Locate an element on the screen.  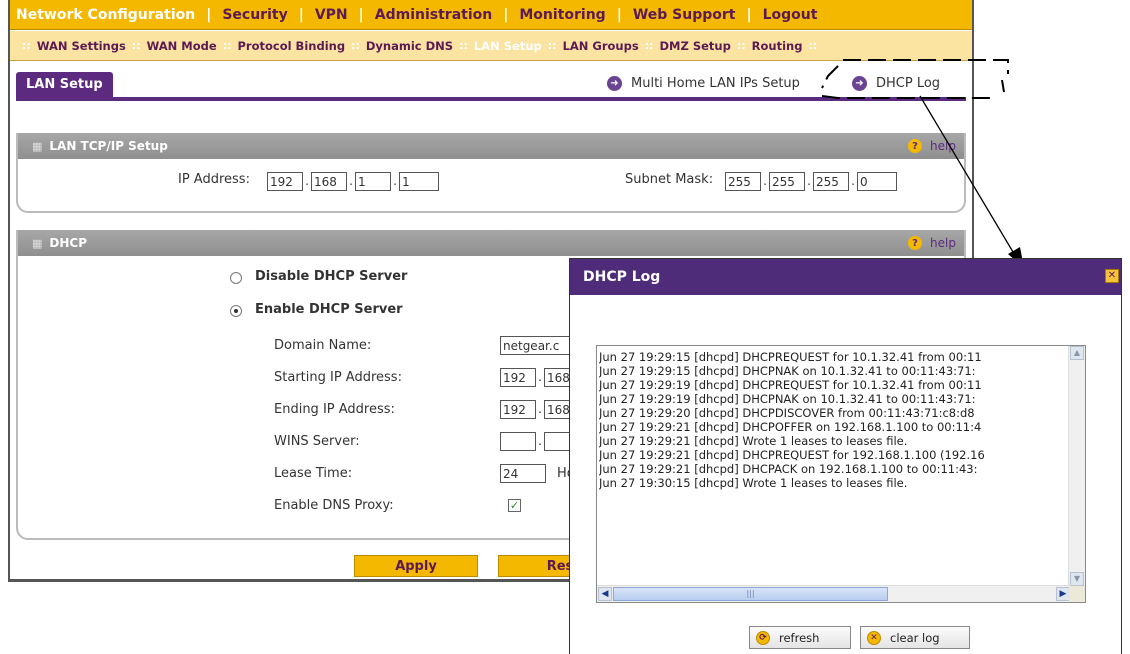
scroll-corner is located at coordinates (1077, 594).